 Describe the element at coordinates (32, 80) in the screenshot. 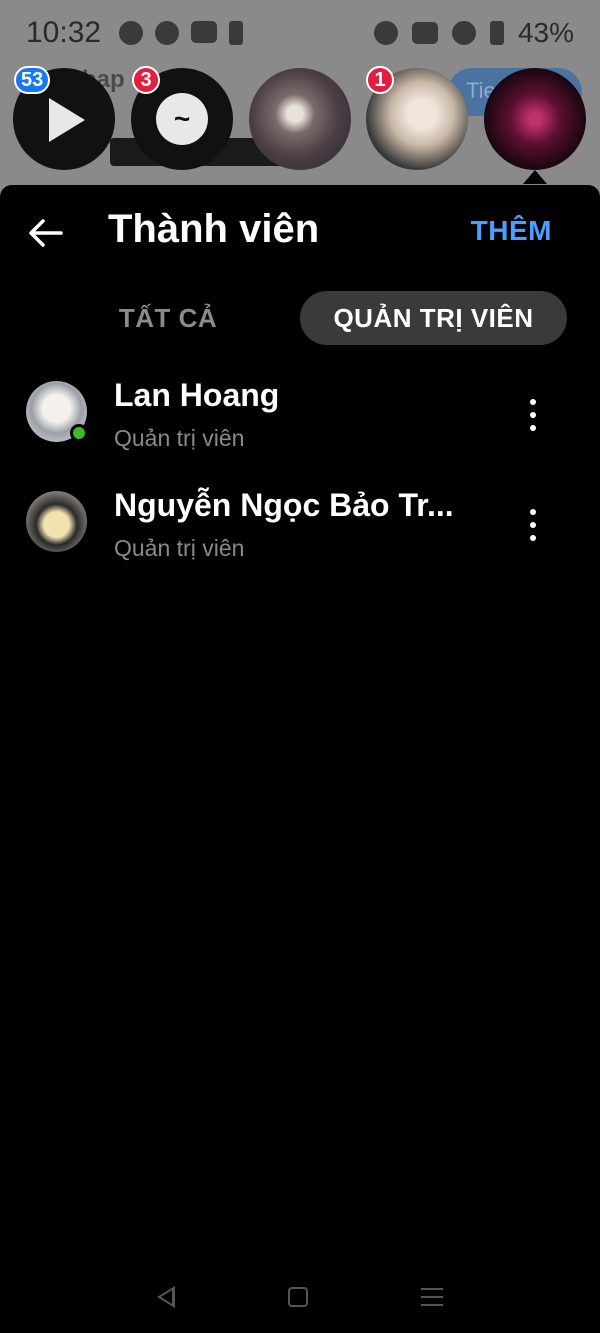

I see `notification-badge: 53` at that location.